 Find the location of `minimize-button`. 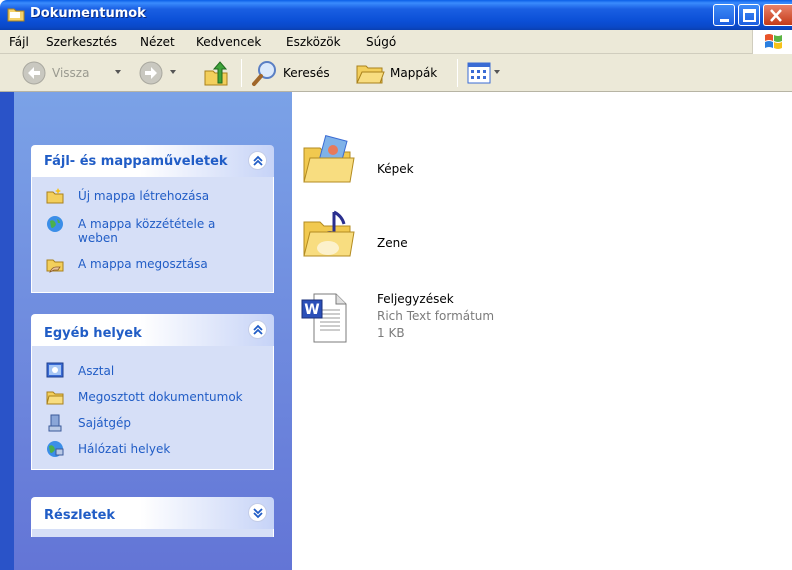

minimize-button is located at coordinates (724, 15).